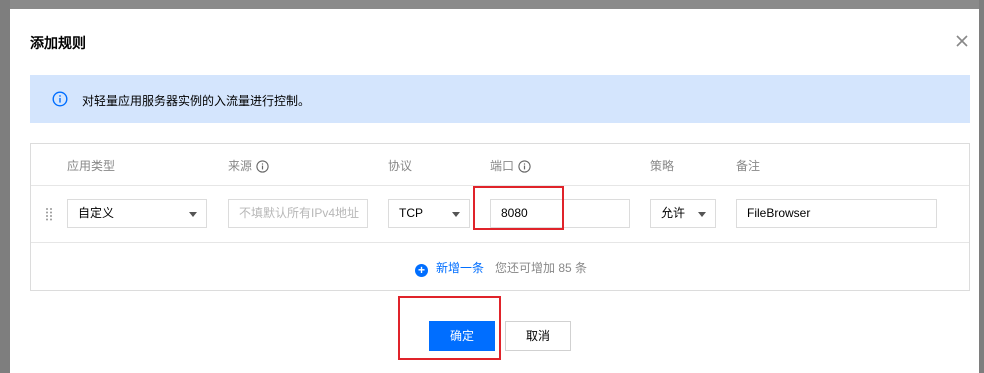 This screenshot has width=984, height=373. Describe the element at coordinates (91, 166) in the screenshot. I see `header-type: 应用类型` at that location.